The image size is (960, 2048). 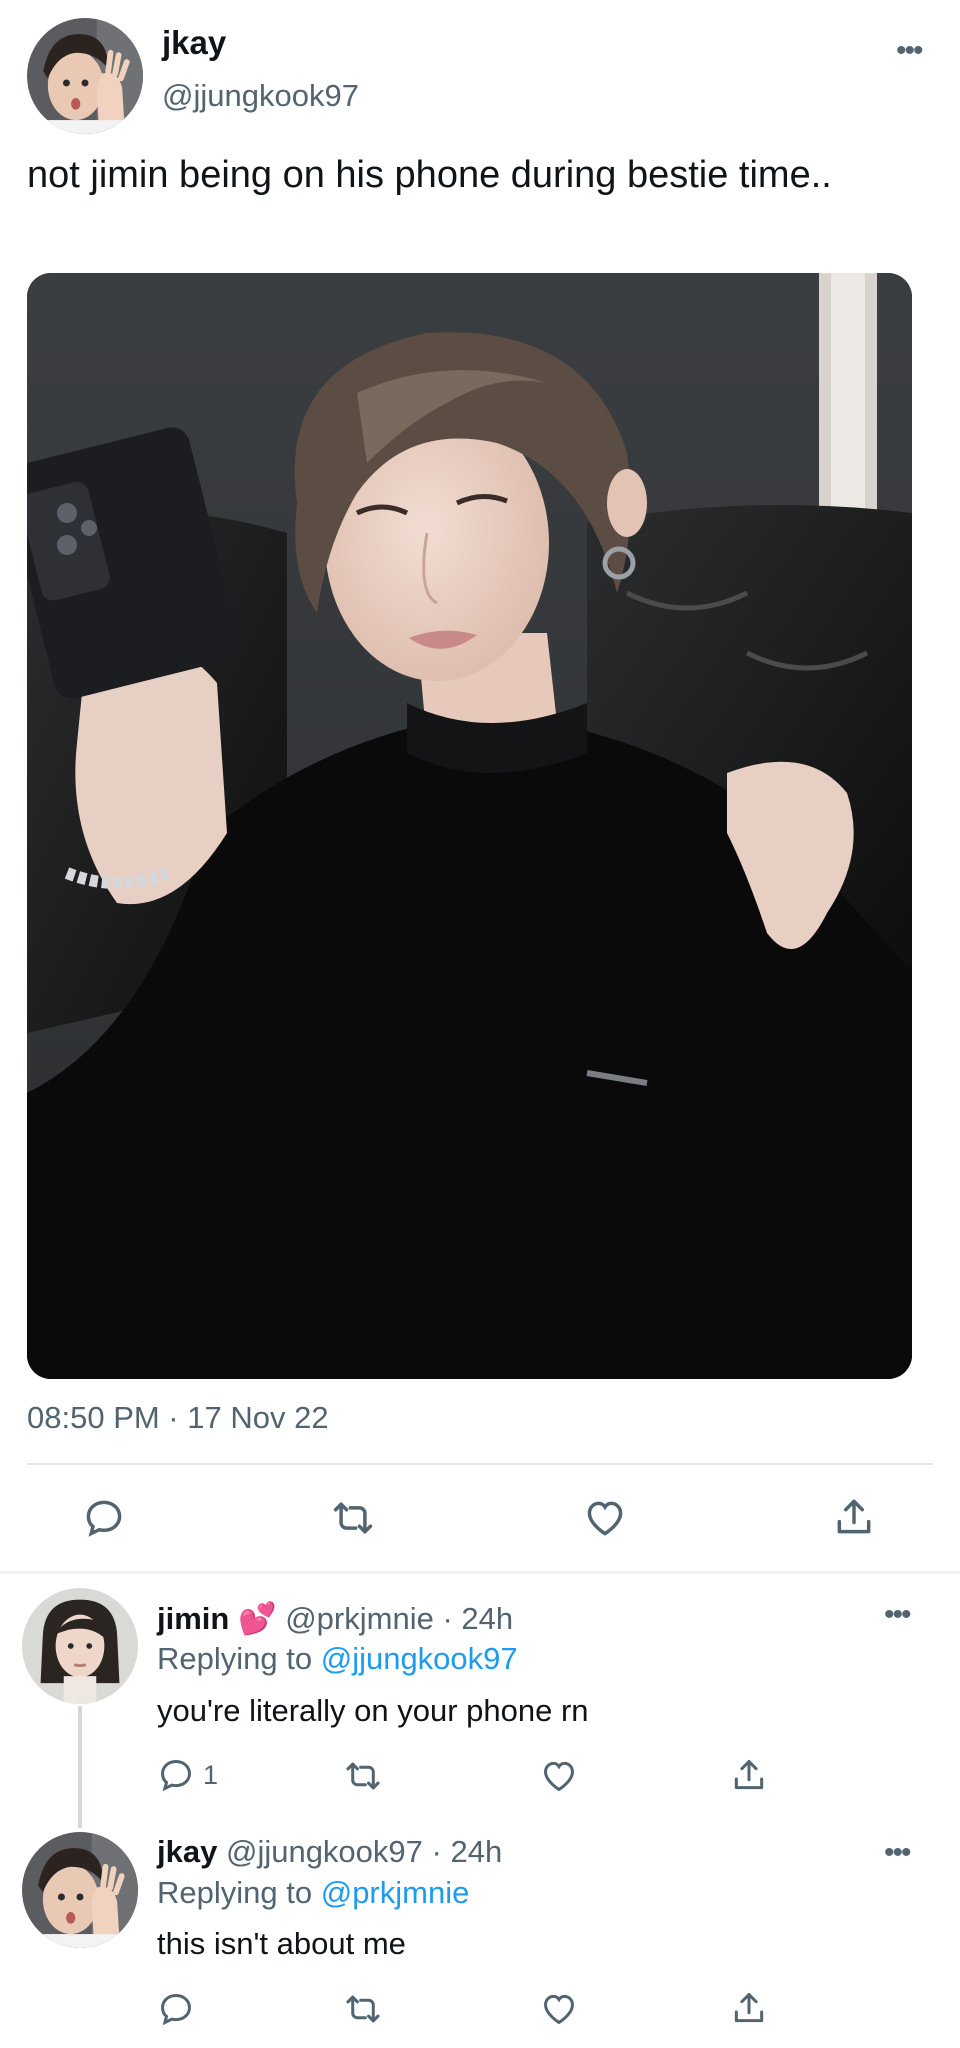 I want to click on reply-text: this isn't about me, so click(x=281, y=1943).